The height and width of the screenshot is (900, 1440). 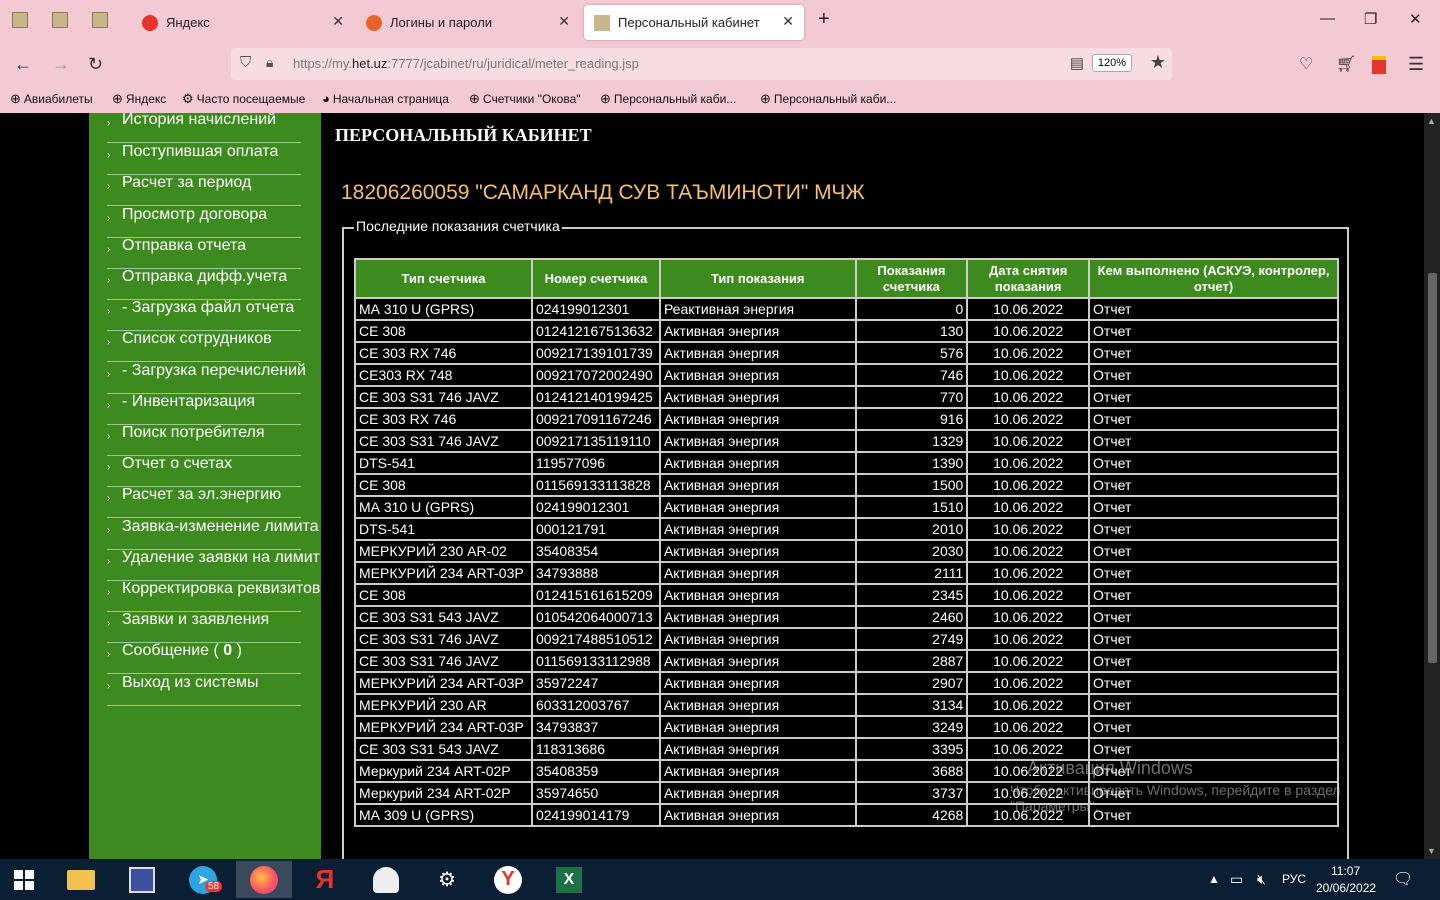 I want to click on sidebar-menu-item: › Расчет за период, so click(x=204, y=190).